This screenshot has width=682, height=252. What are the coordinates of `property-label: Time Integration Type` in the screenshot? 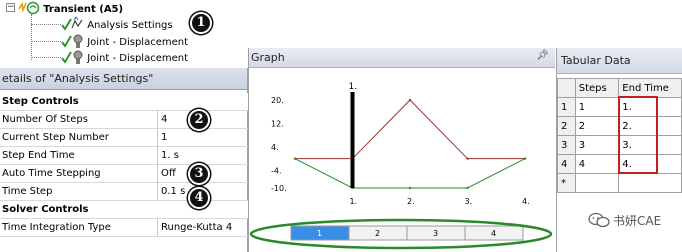 It's located at (56, 227).